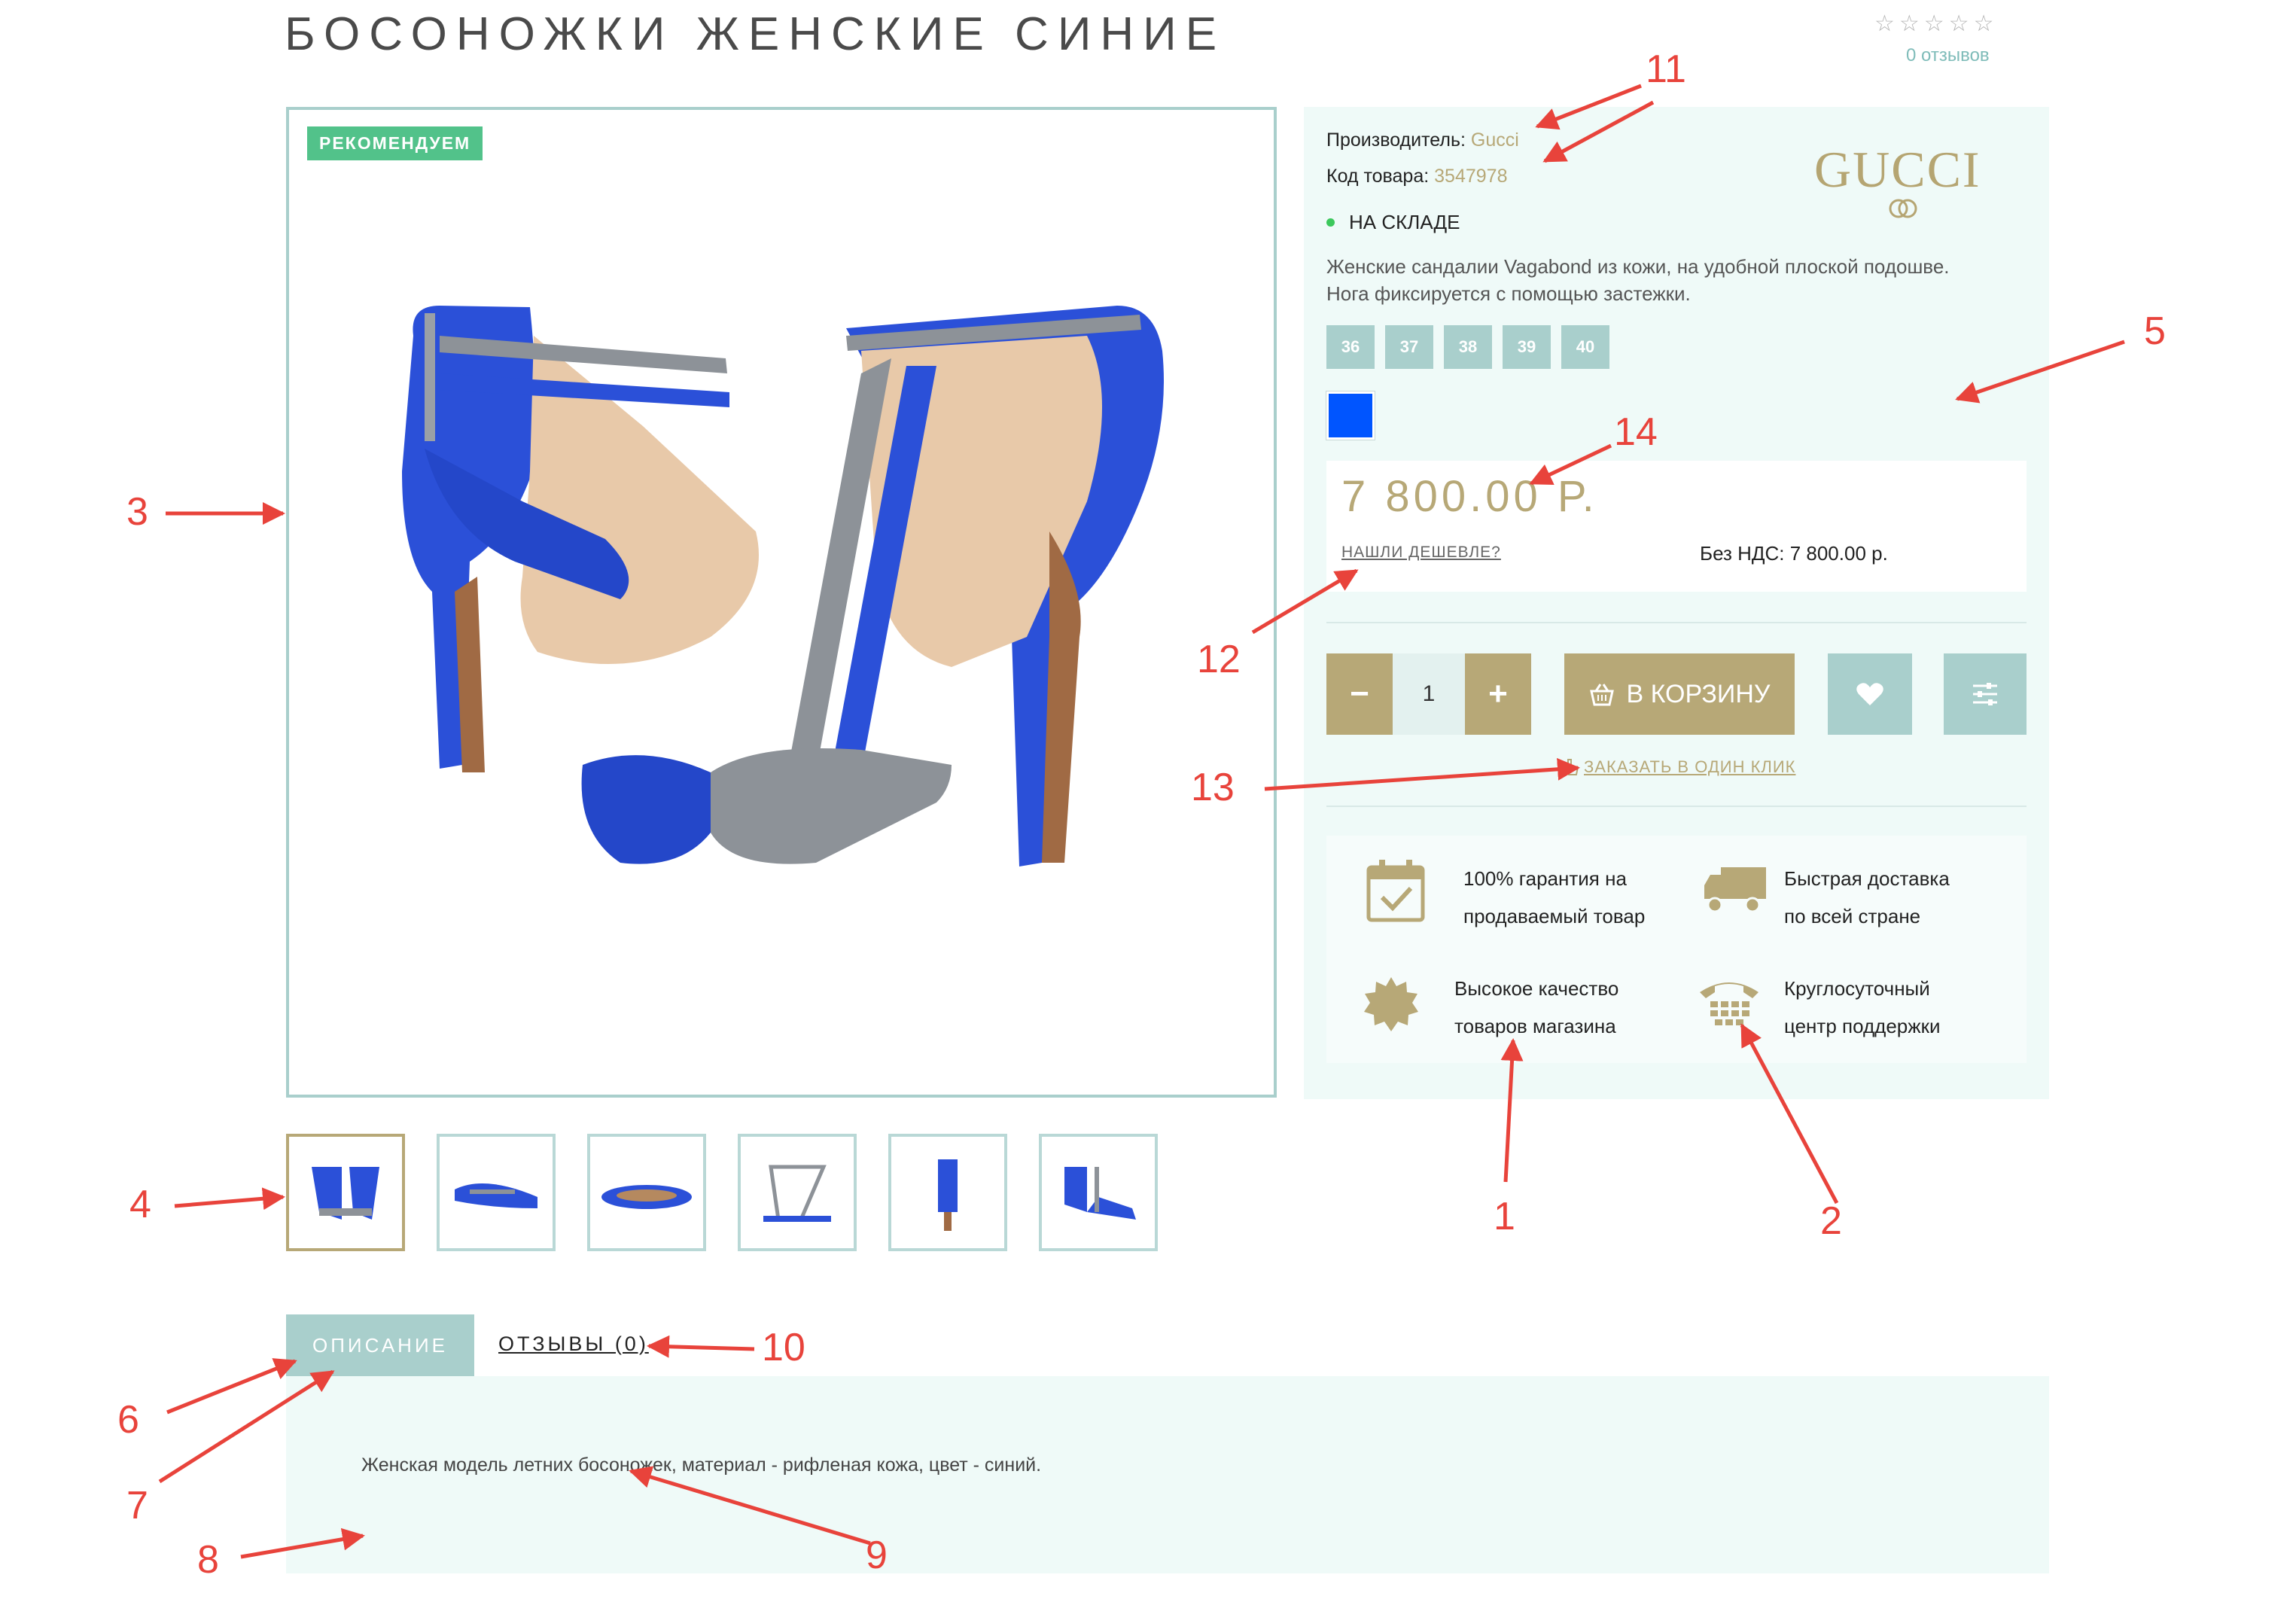 This screenshot has height=1599, width=2296. What do you see at coordinates (1350, 415) in the screenshot?
I see `color-swatch-blue` at bounding box center [1350, 415].